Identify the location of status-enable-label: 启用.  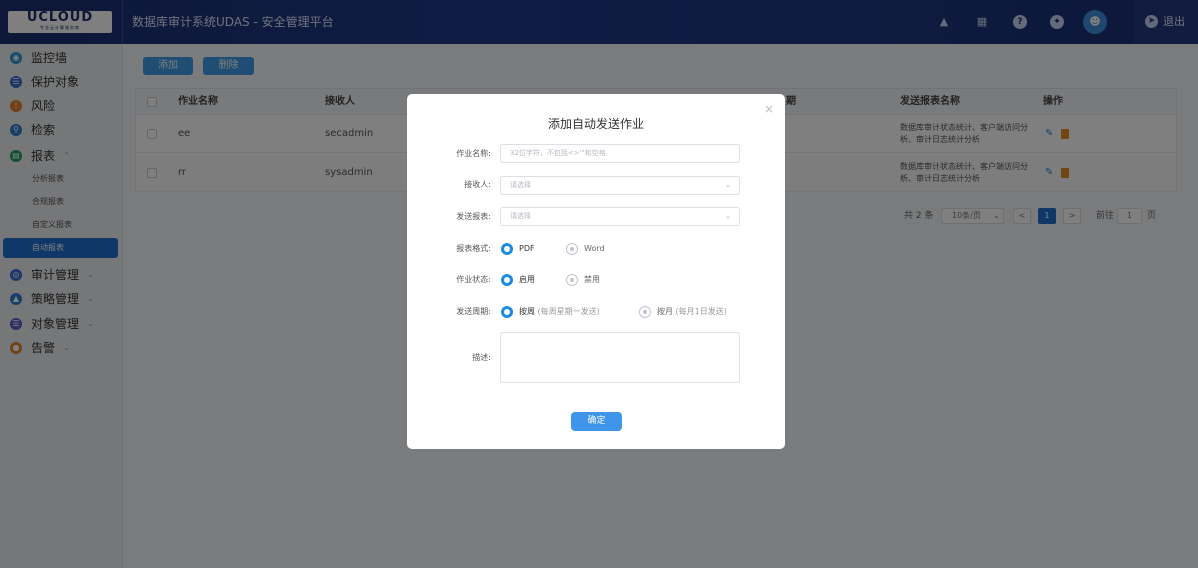
(527, 279).